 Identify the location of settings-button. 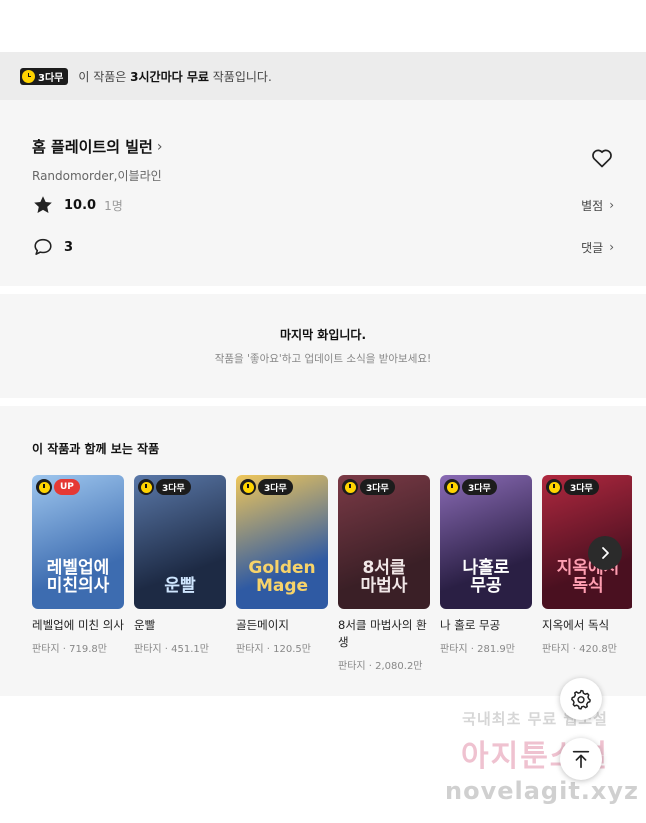
(581, 699).